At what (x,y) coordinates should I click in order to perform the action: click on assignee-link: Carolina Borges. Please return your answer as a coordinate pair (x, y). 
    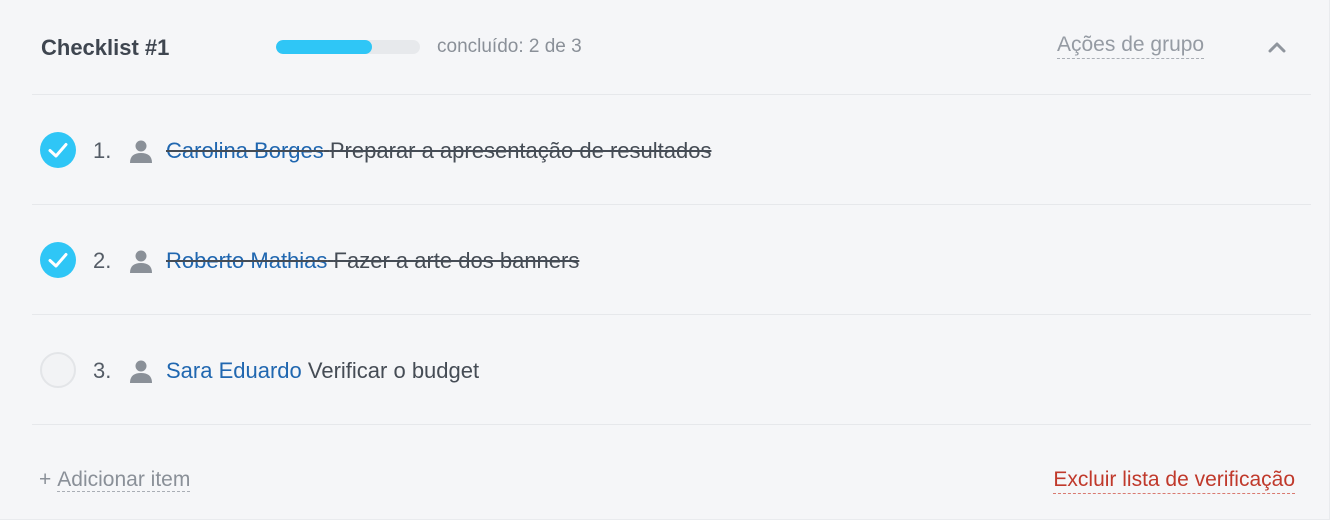
    Looking at the image, I should click on (245, 150).